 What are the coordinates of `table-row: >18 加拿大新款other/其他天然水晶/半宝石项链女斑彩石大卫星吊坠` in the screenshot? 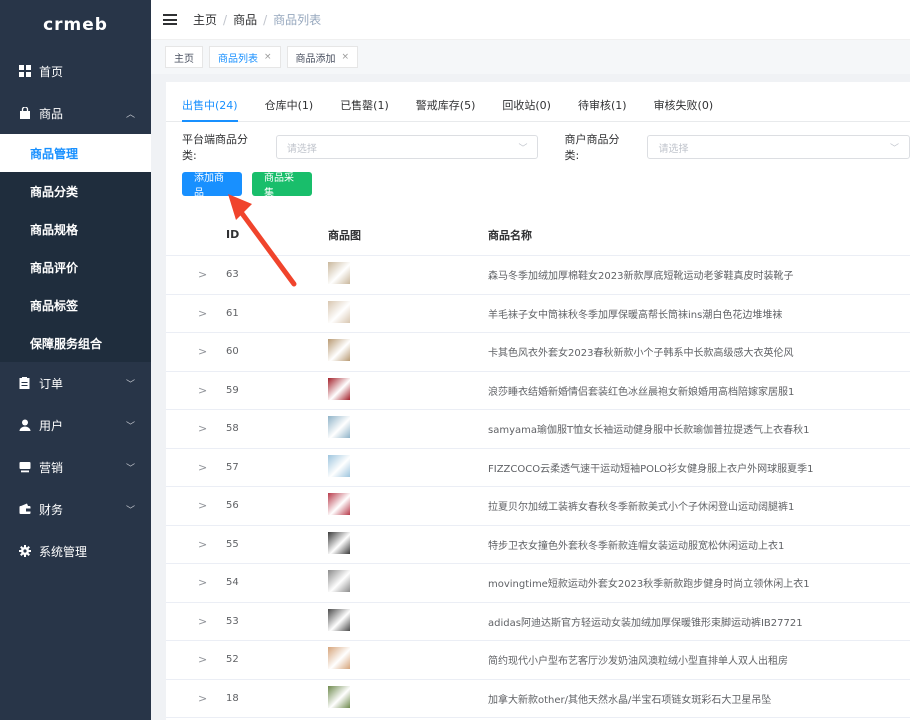 It's located at (538, 699).